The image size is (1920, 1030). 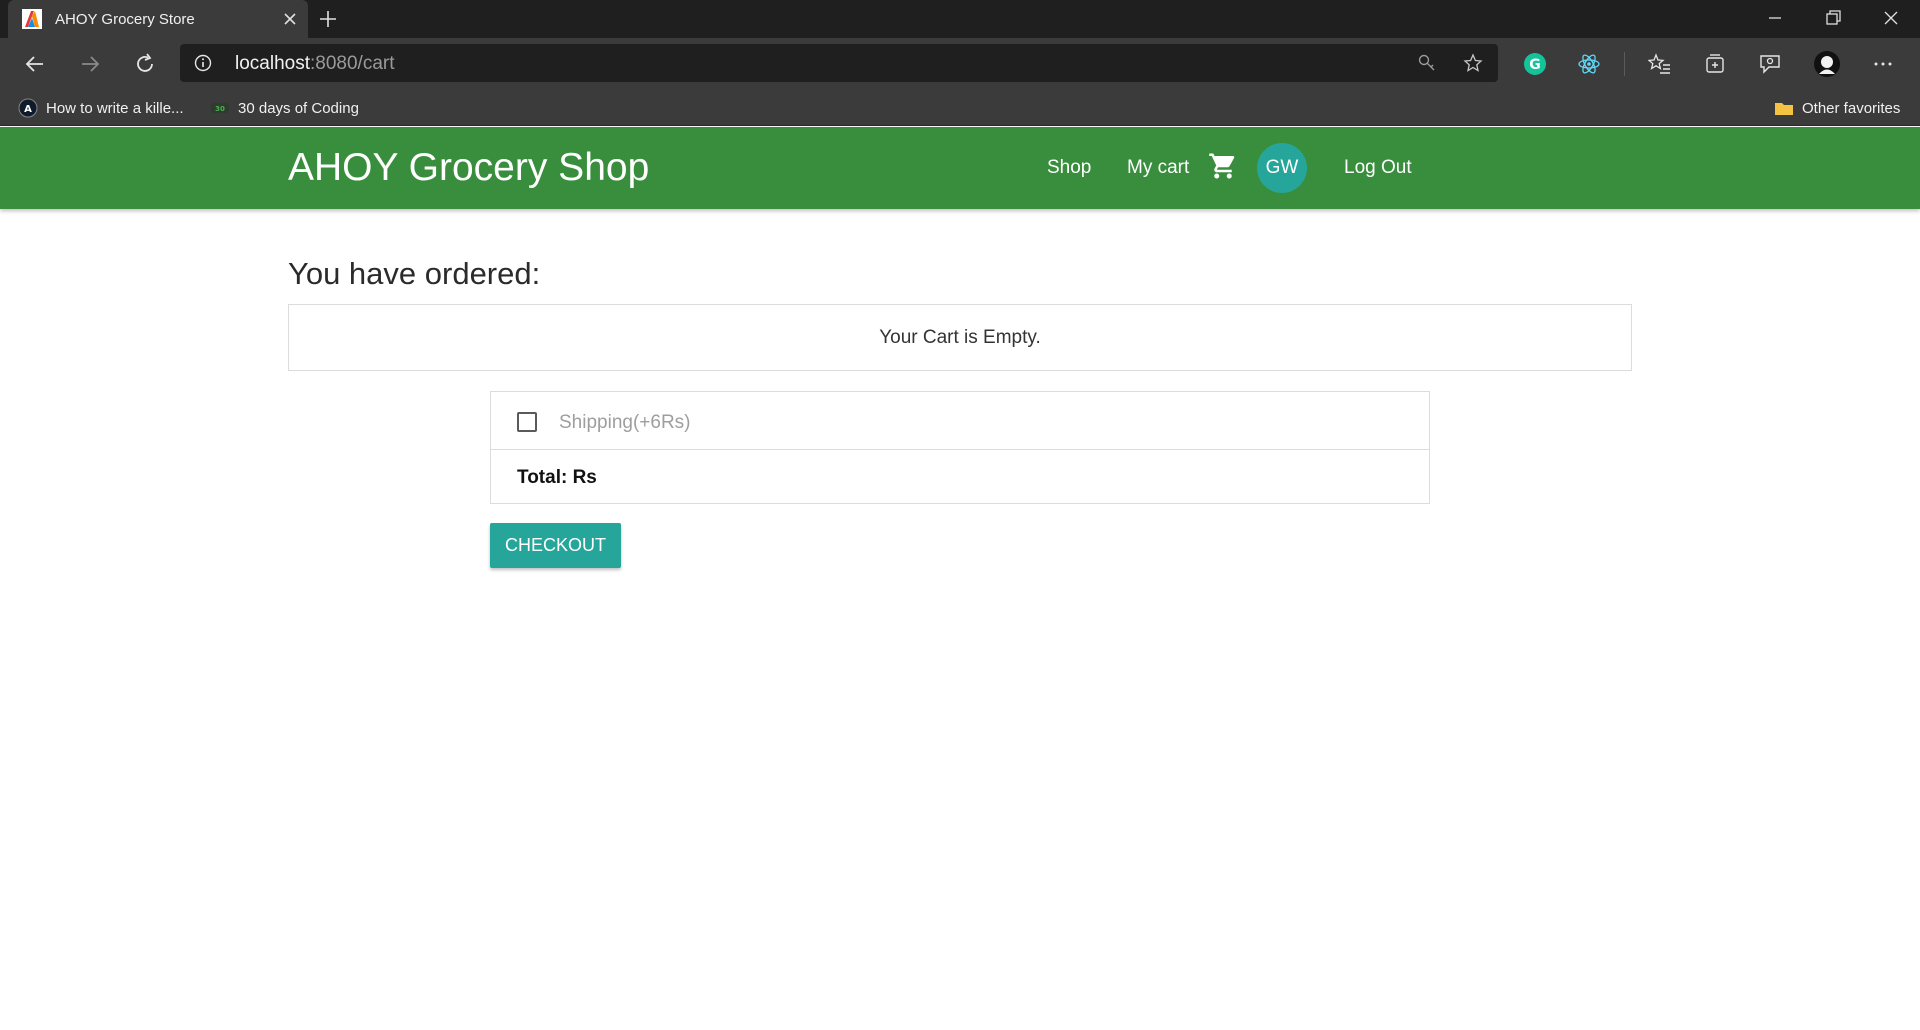 I want to click on brand-logo: AHOY Grocery Shop, so click(x=468, y=168).